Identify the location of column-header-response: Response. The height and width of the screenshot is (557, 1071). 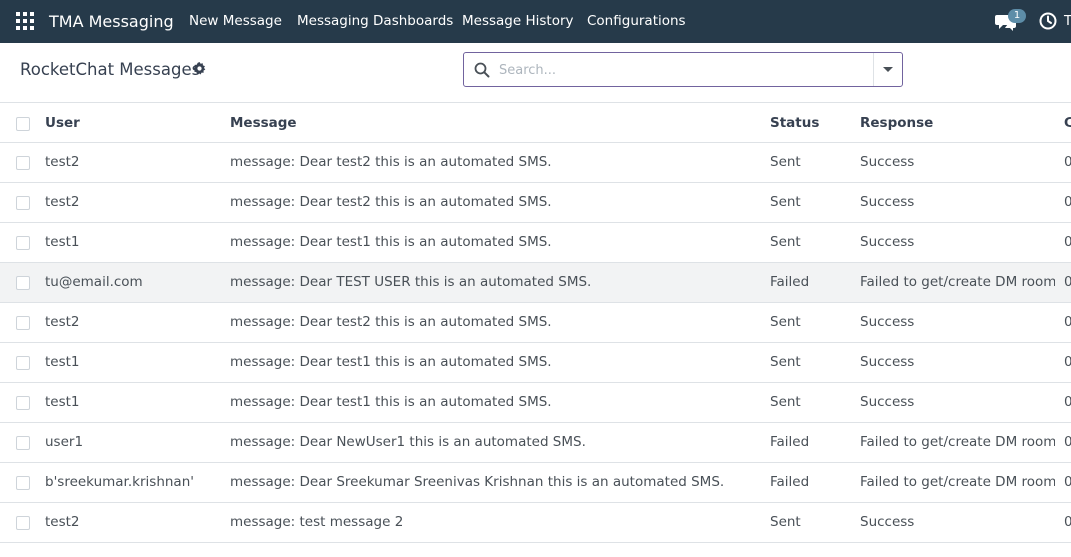
(957, 123).